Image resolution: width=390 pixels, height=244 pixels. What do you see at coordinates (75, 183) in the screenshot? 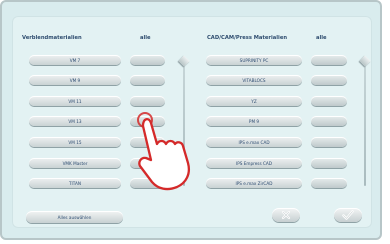
I see `material-button: TITAN` at bounding box center [75, 183].